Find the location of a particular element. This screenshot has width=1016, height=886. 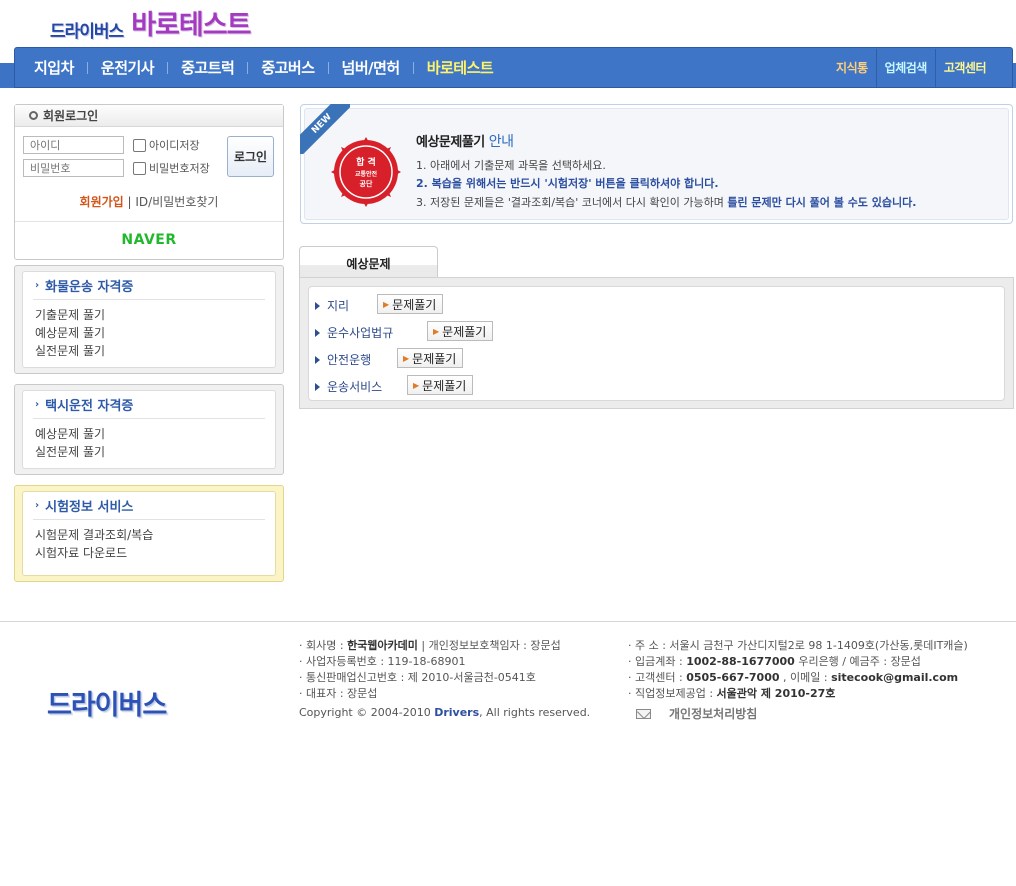

menu-item-result-review: 시험문제 결과조회/복습 is located at coordinates (149, 535).